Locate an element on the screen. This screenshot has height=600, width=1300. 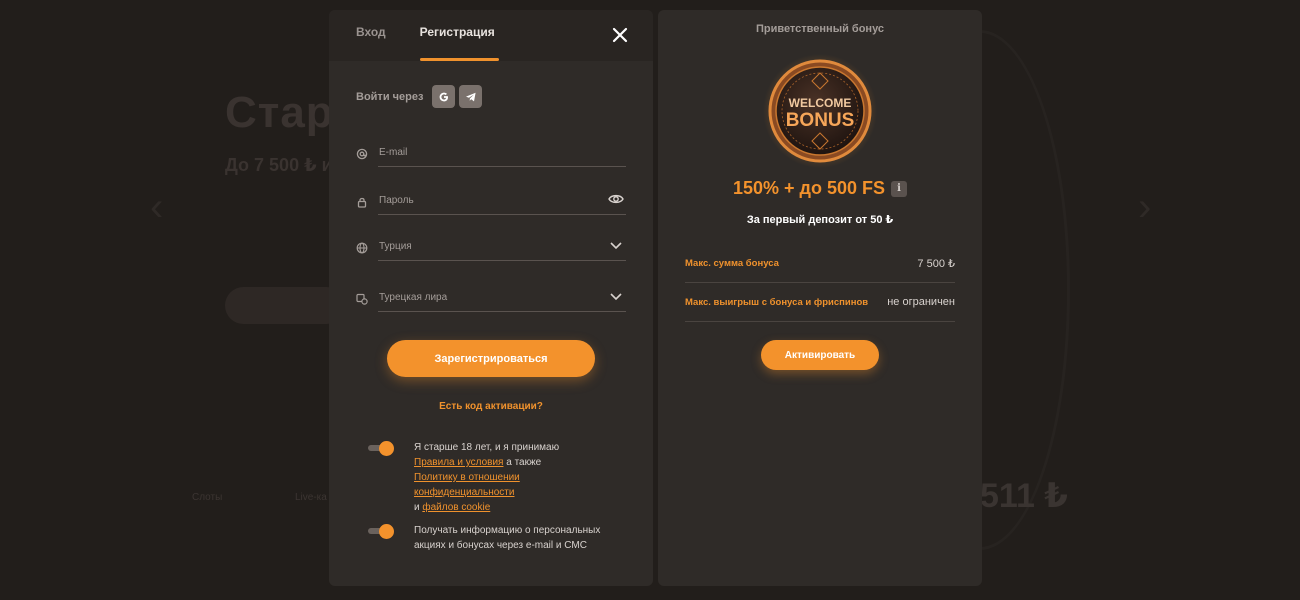
password-placeholder: Пароль is located at coordinates (396, 200).